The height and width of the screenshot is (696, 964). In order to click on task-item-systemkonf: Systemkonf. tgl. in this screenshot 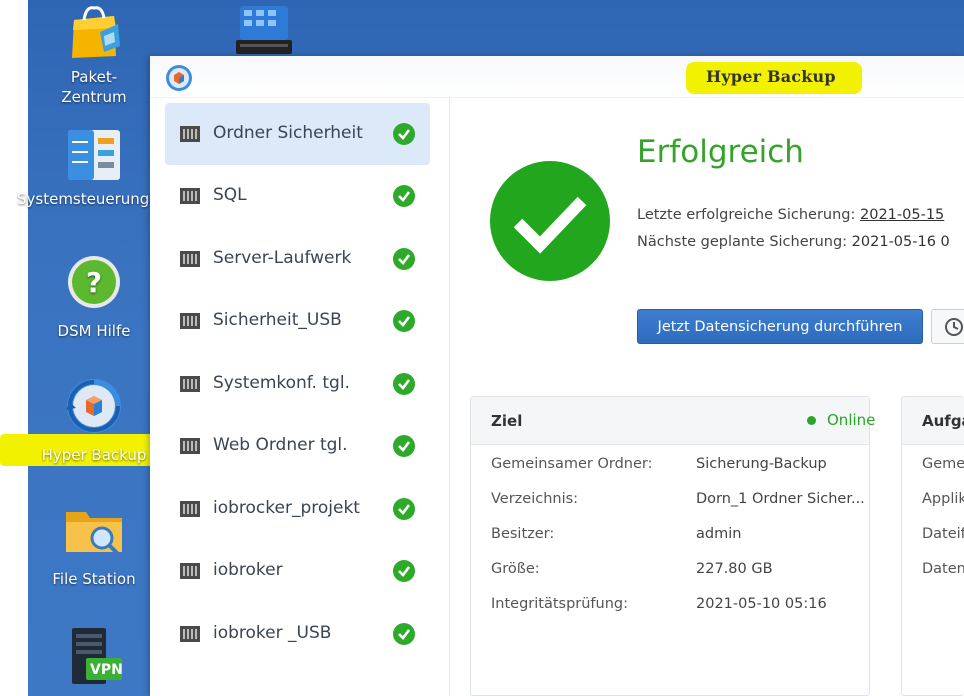, I will do `click(297, 384)`.